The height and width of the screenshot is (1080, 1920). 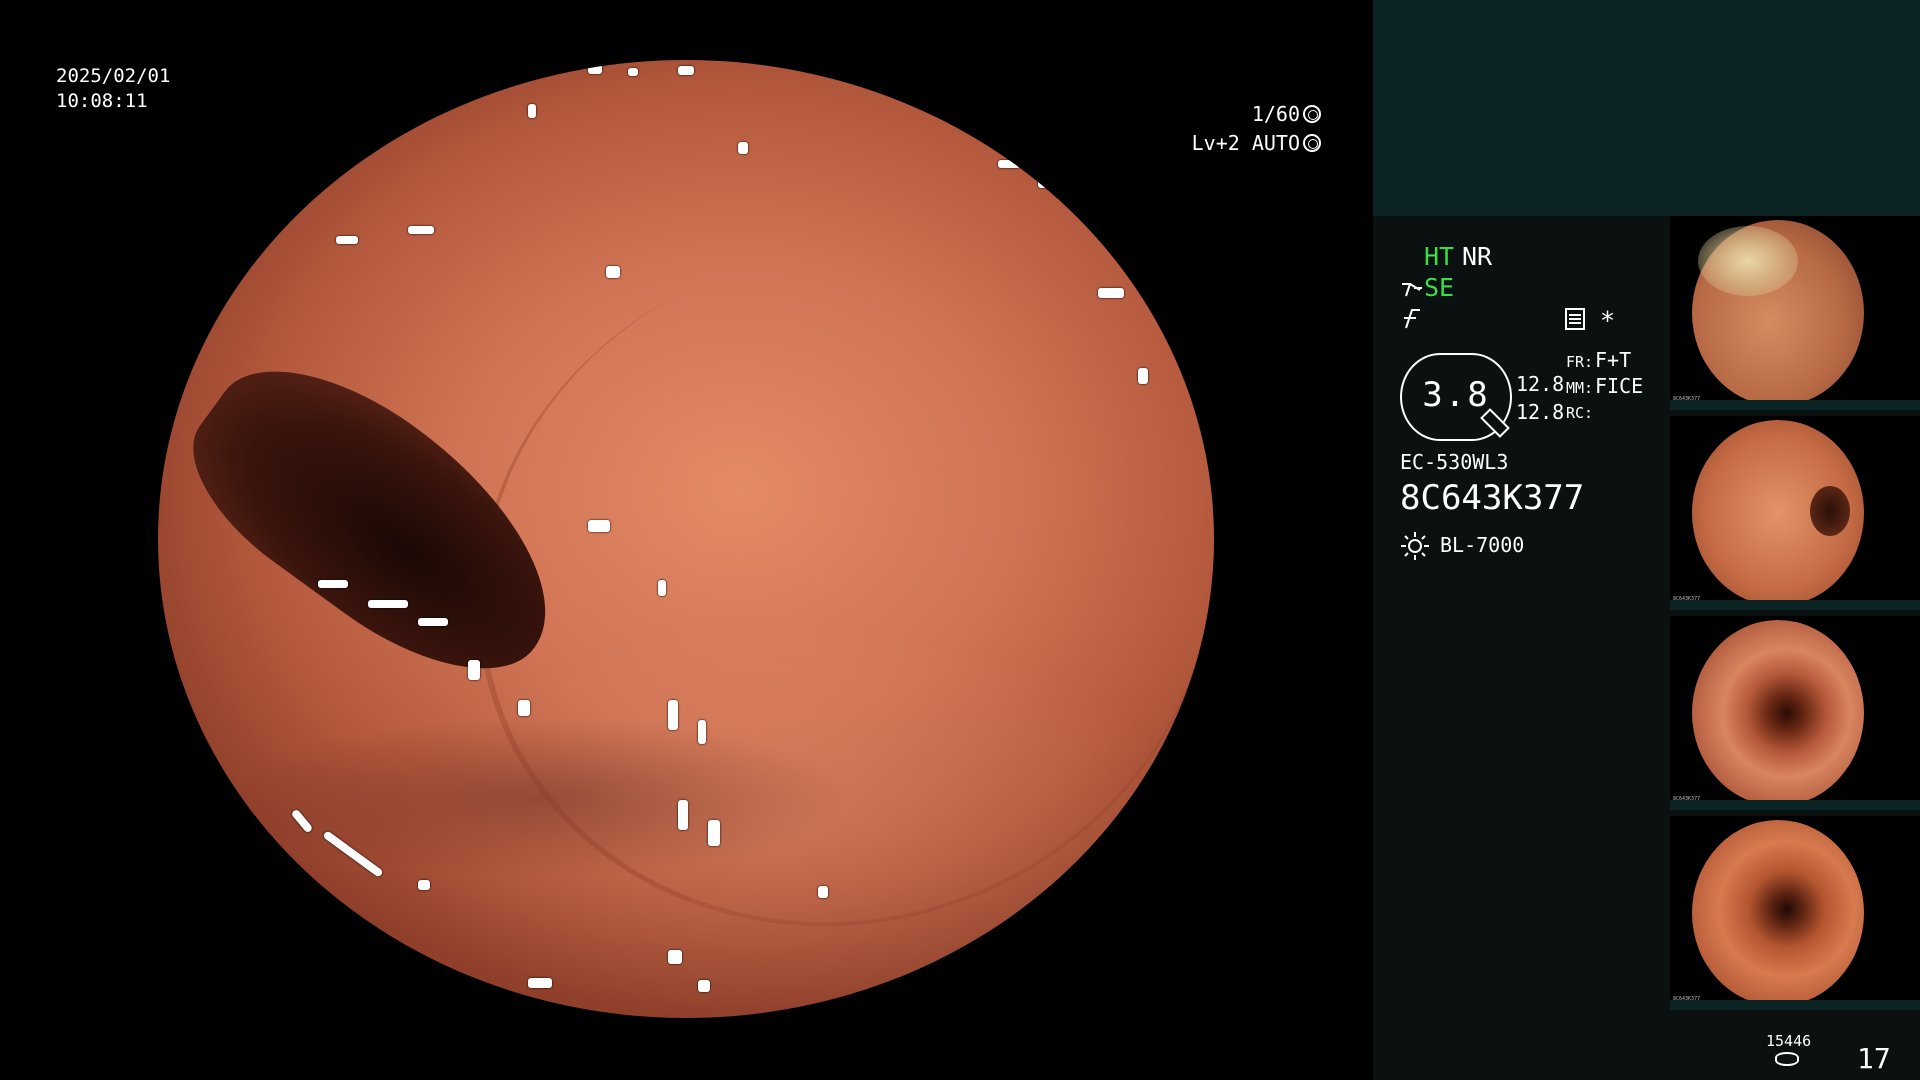 What do you see at coordinates (1787, 1059) in the screenshot?
I see `storage-disk-icon` at bounding box center [1787, 1059].